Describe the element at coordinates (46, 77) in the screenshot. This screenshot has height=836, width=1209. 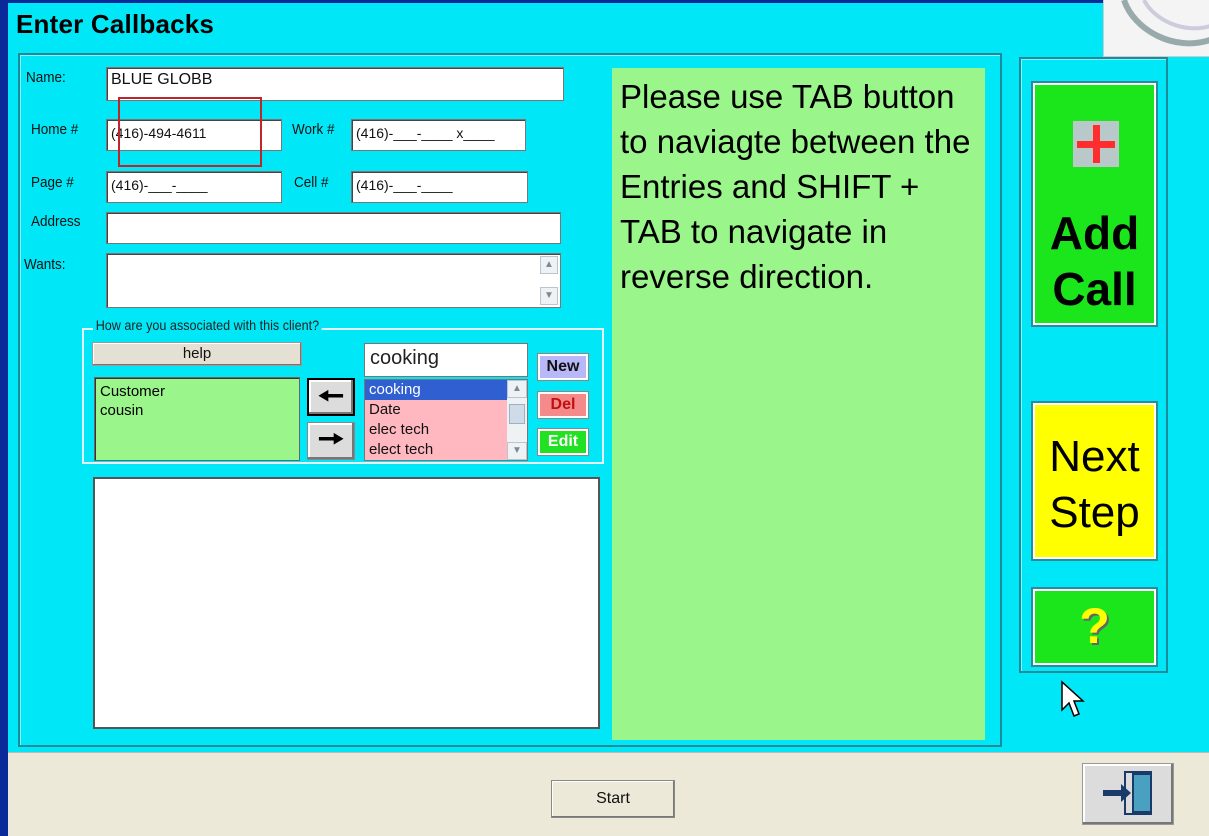
I see `name-label: Name:` at that location.